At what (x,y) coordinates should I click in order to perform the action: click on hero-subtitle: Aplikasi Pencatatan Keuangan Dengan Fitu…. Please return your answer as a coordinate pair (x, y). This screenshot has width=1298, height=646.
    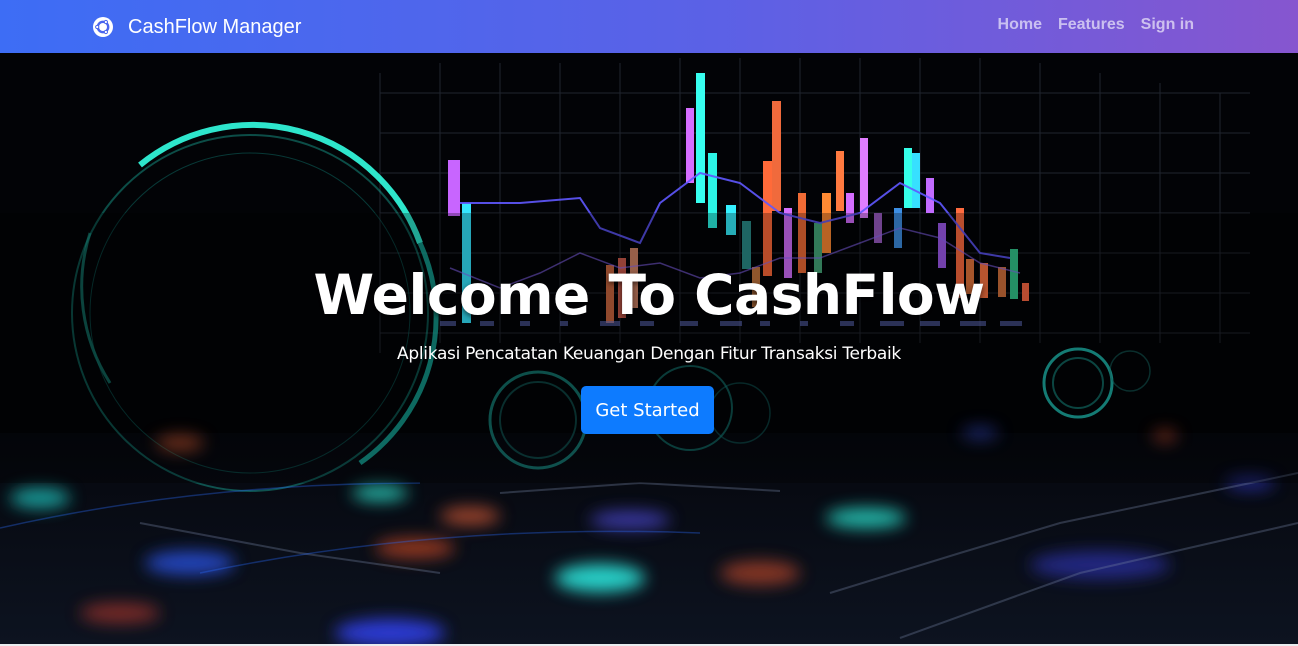
    Looking at the image, I should click on (649, 354).